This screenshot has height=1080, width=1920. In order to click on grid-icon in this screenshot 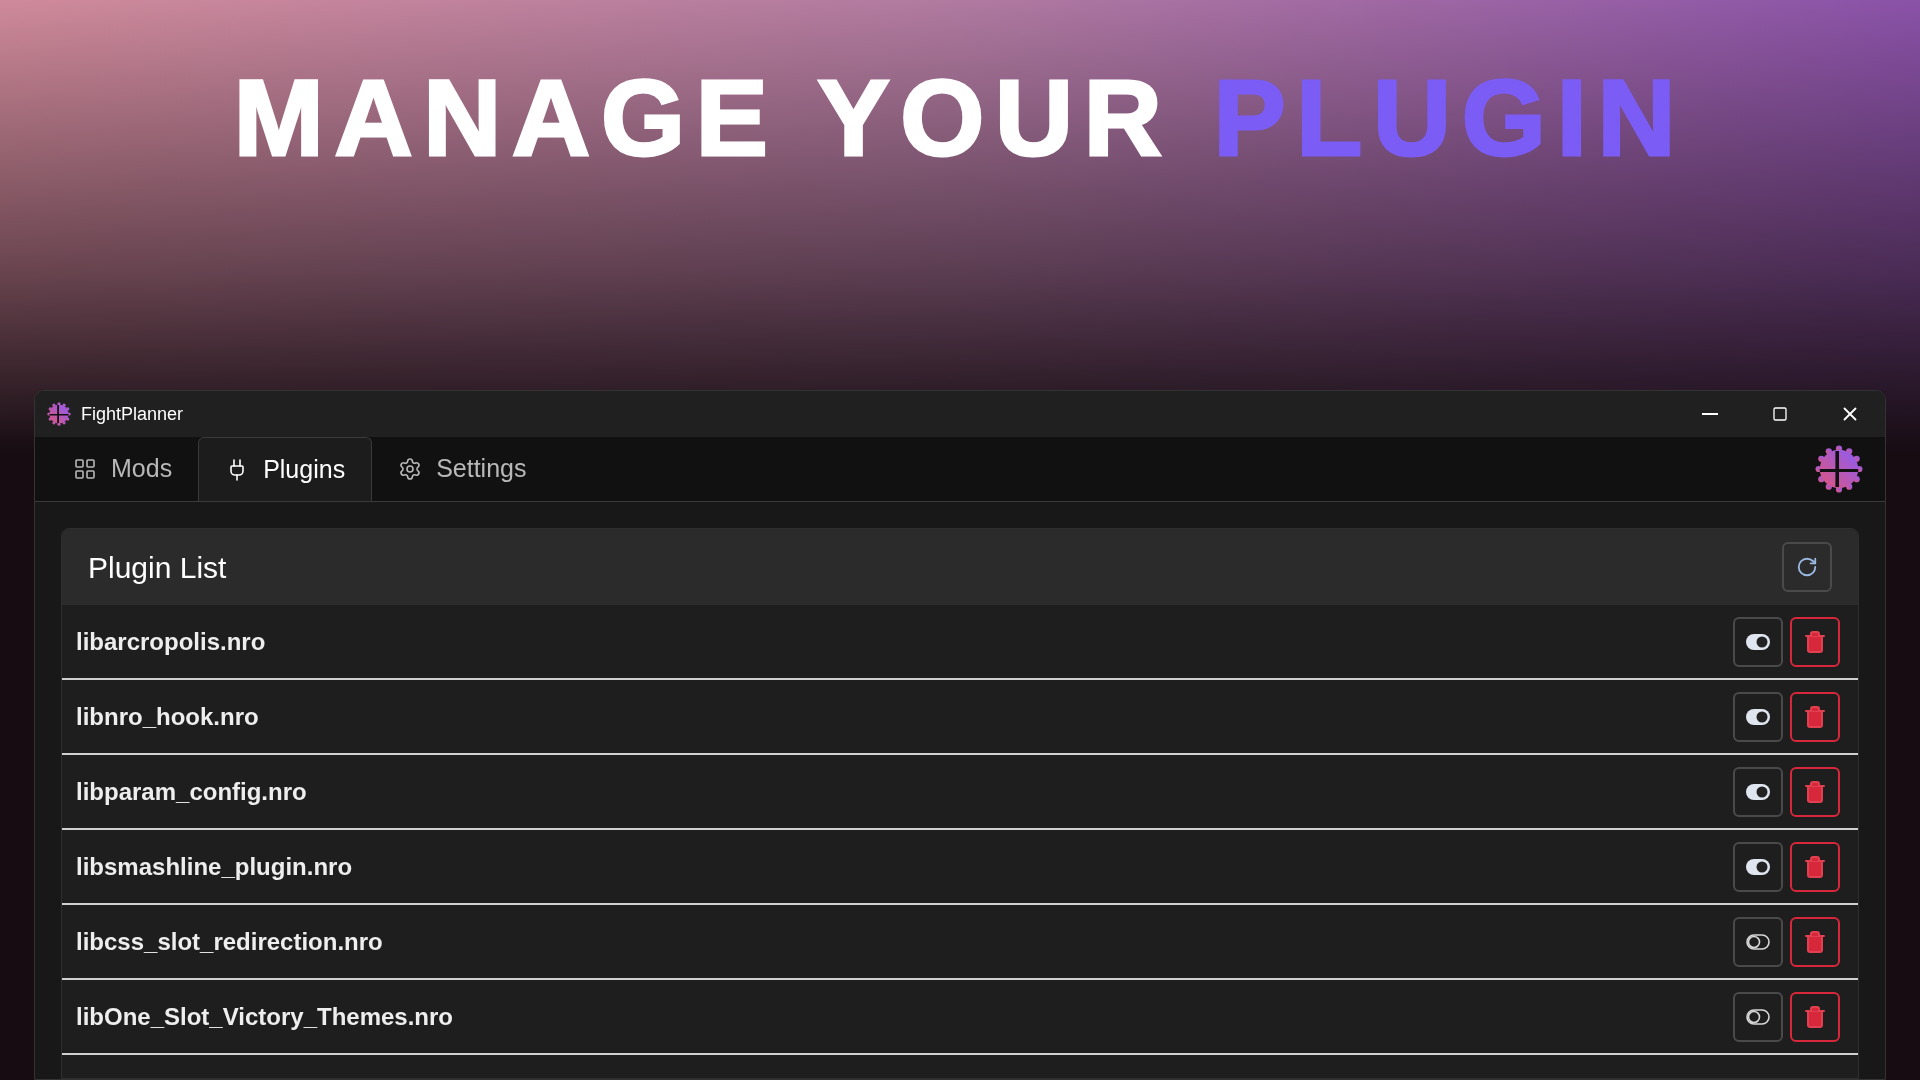, I will do `click(85, 469)`.